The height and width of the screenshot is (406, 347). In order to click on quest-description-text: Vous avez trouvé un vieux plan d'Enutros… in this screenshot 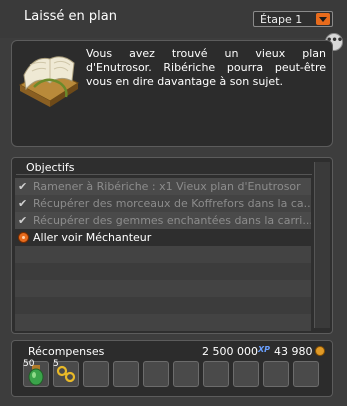, I will do `click(206, 67)`.